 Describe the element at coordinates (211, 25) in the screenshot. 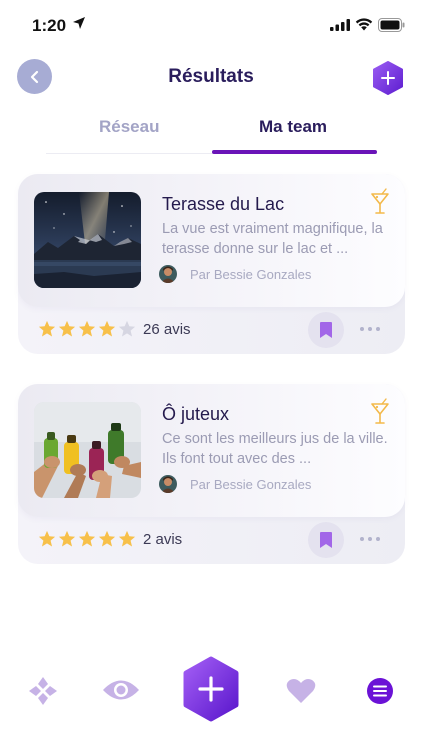

I see `status-bar: 1:20` at that location.